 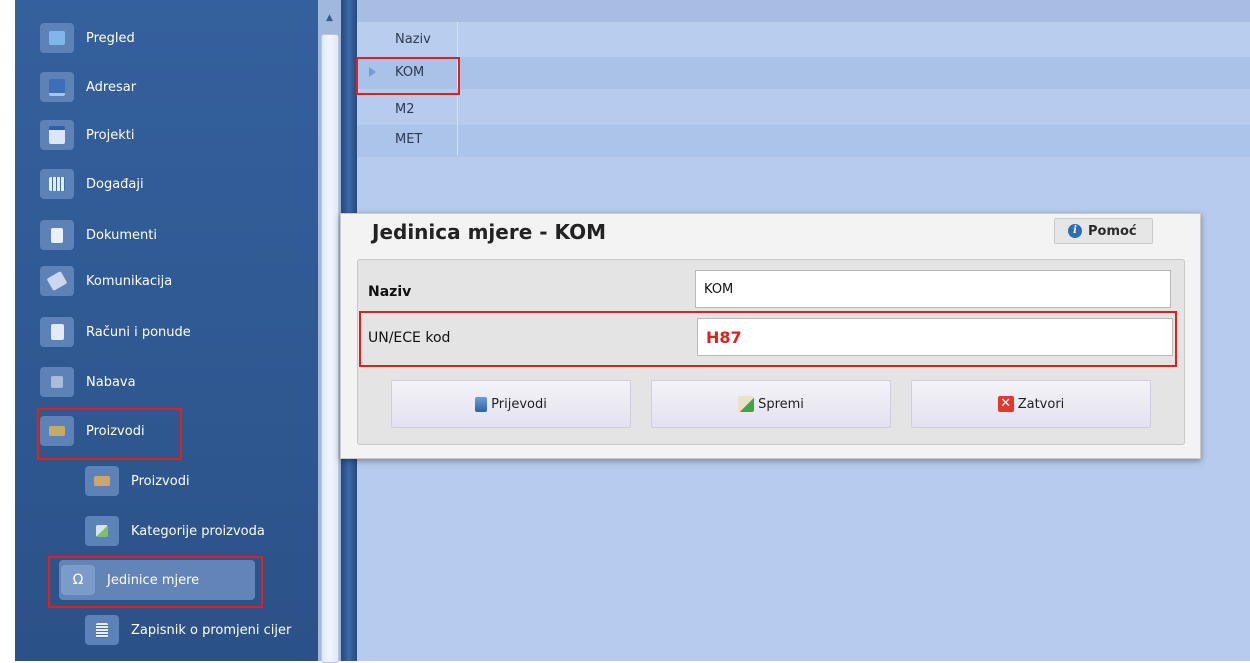 I want to click on save-button: Spremi, so click(x=771, y=404).